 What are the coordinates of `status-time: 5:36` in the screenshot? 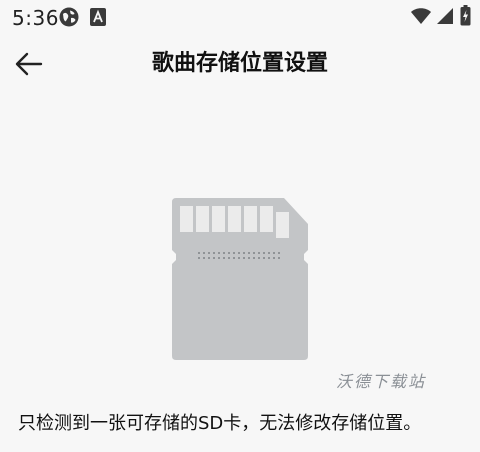 It's located at (35, 18).